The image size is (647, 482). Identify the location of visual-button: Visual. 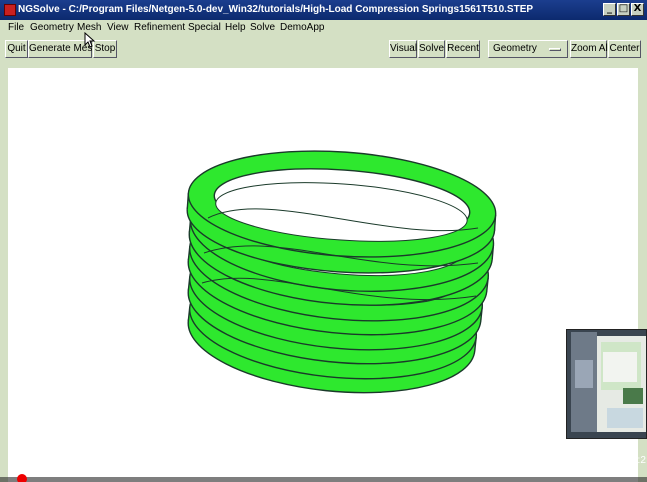
(403, 49).